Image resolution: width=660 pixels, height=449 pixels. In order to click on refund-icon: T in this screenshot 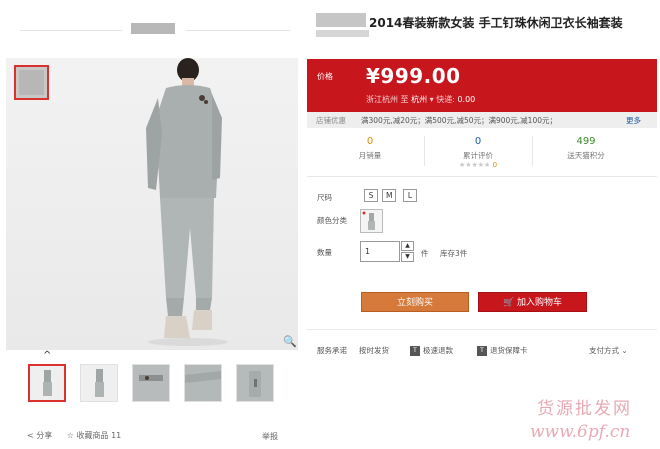, I will do `click(415, 351)`.